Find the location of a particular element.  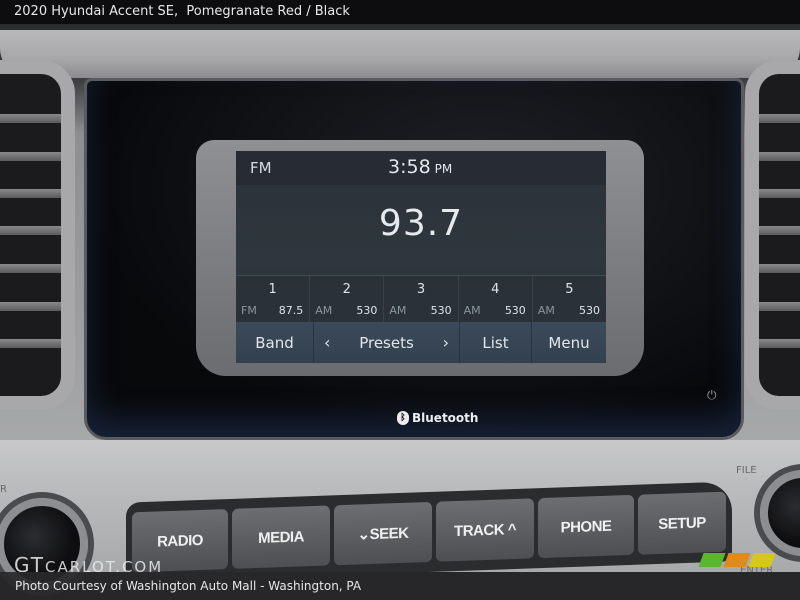

presets-label: Presets is located at coordinates (386, 342).